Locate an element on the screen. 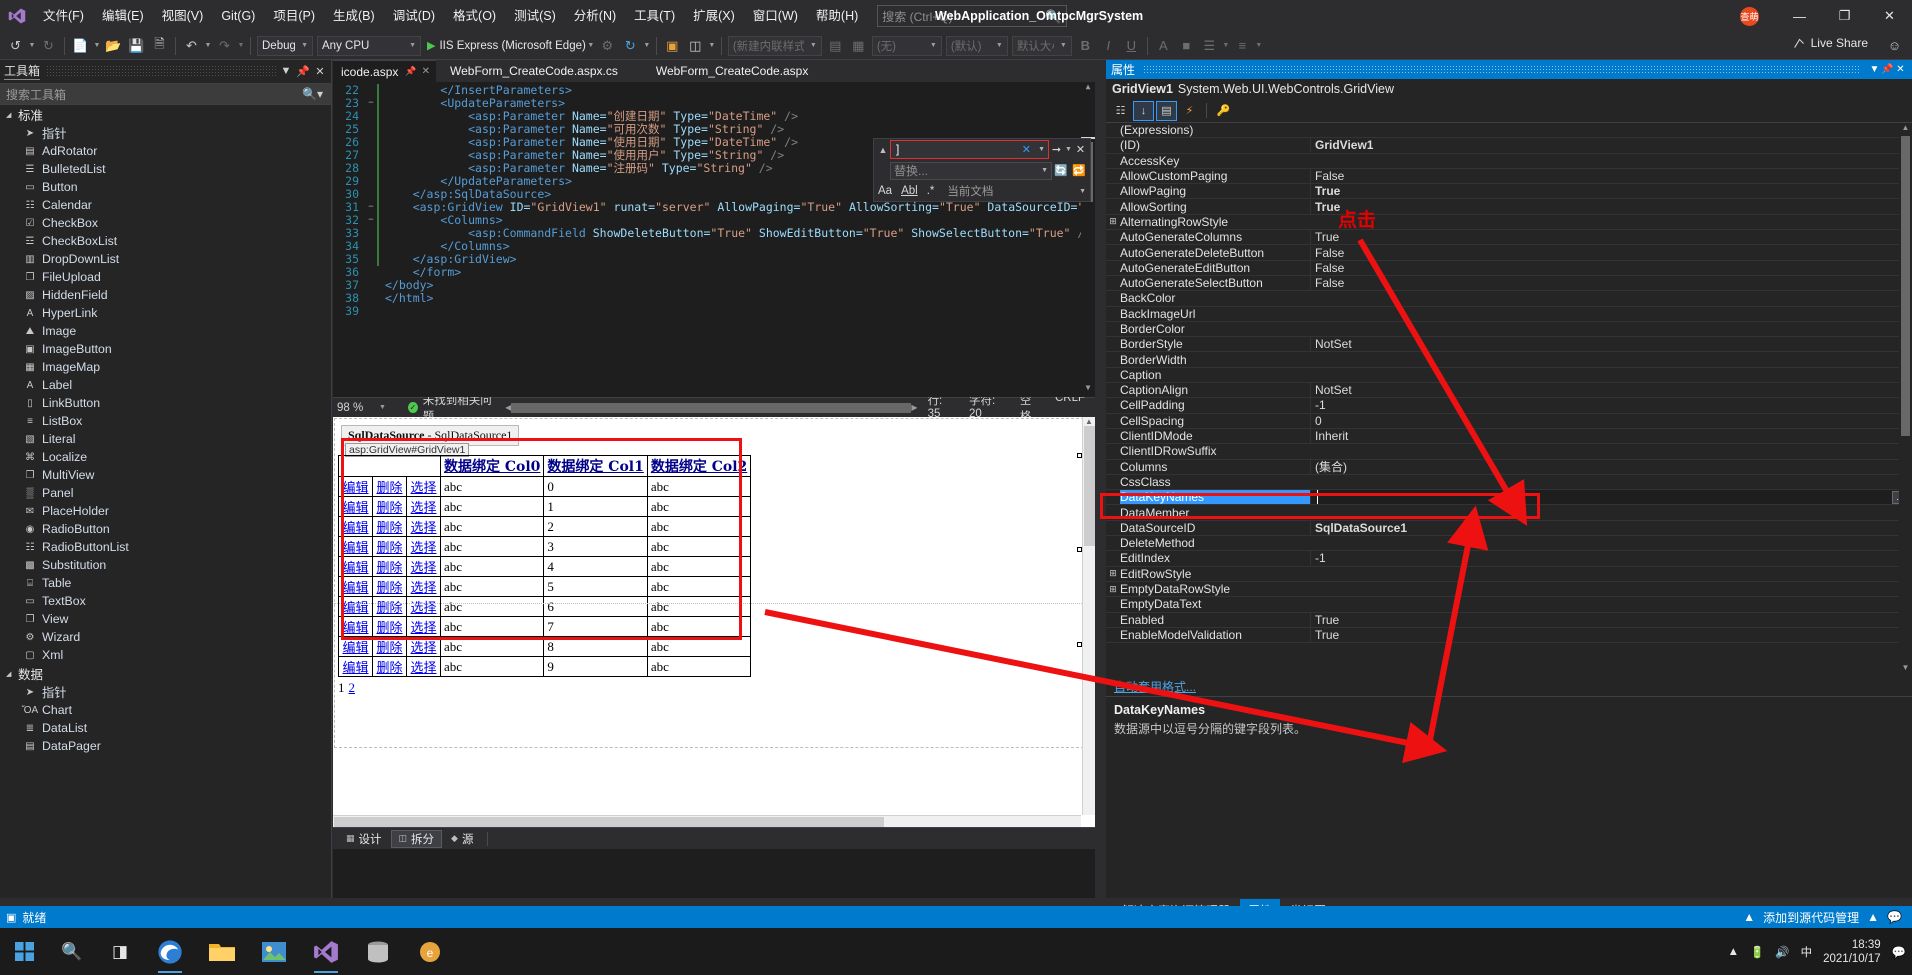 This screenshot has height=975, width=1912. menu-debug: 调试(D) is located at coordinates (414, 16).